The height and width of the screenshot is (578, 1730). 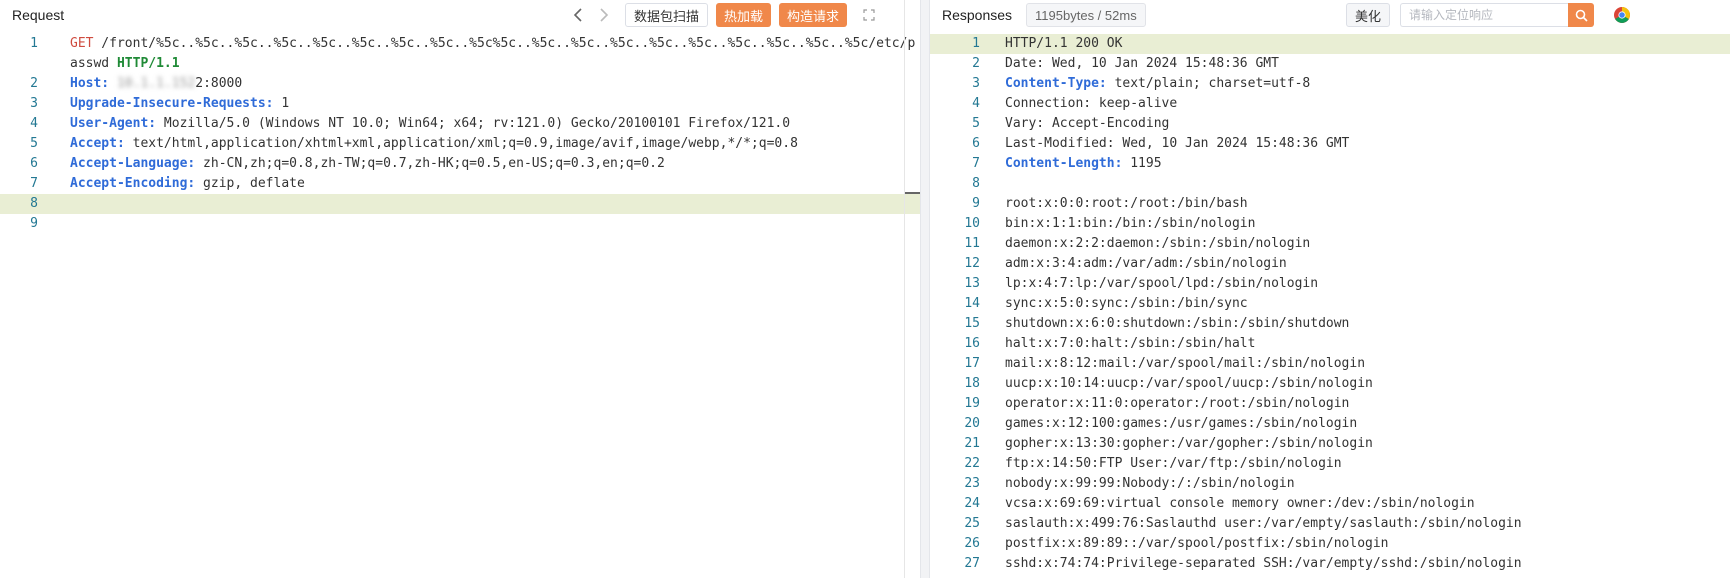 I want to click on code-line: 16 halt:x:7:0:halt:/sbin:/sbin/halt, so click(x=1330, y=344).